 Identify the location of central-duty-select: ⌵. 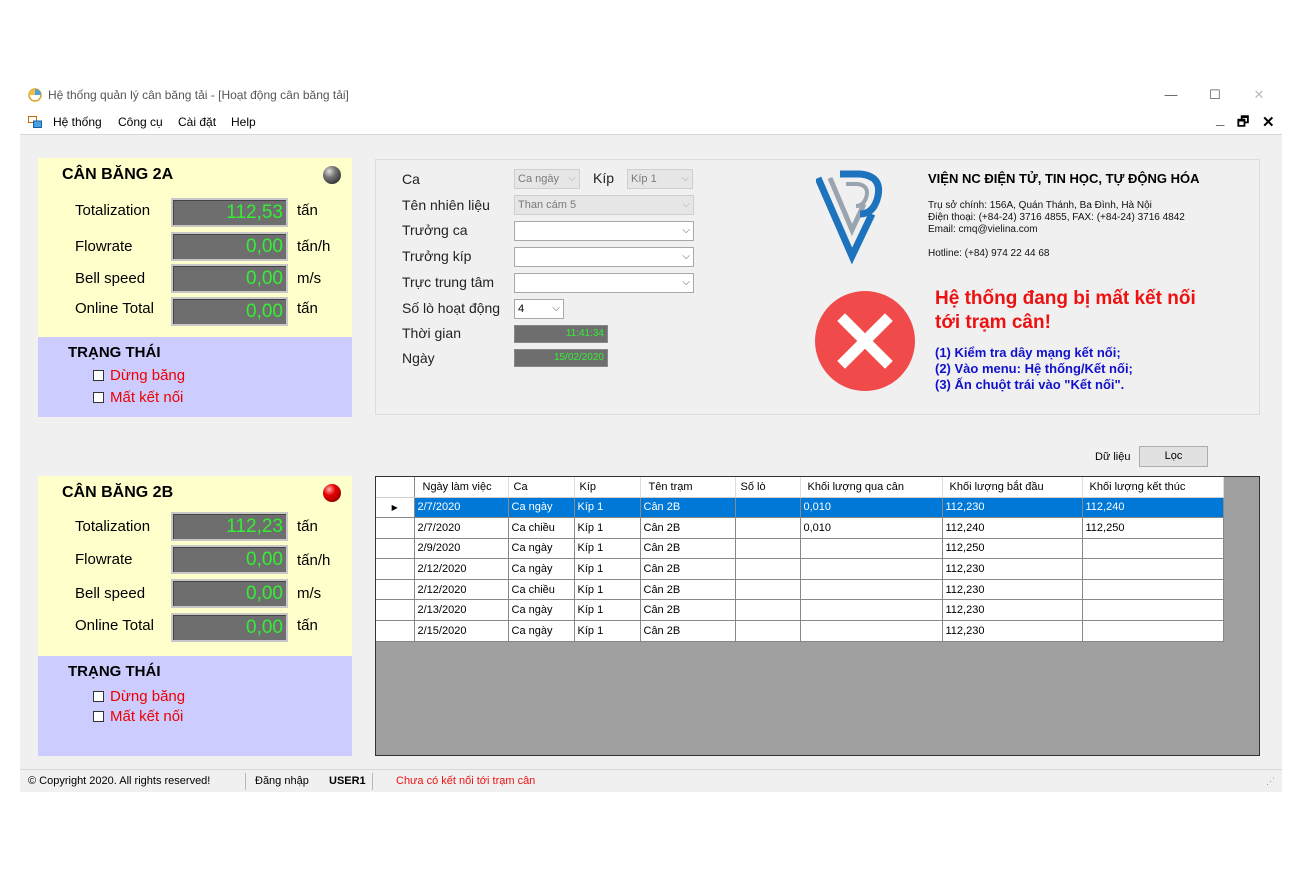
(604, 283).